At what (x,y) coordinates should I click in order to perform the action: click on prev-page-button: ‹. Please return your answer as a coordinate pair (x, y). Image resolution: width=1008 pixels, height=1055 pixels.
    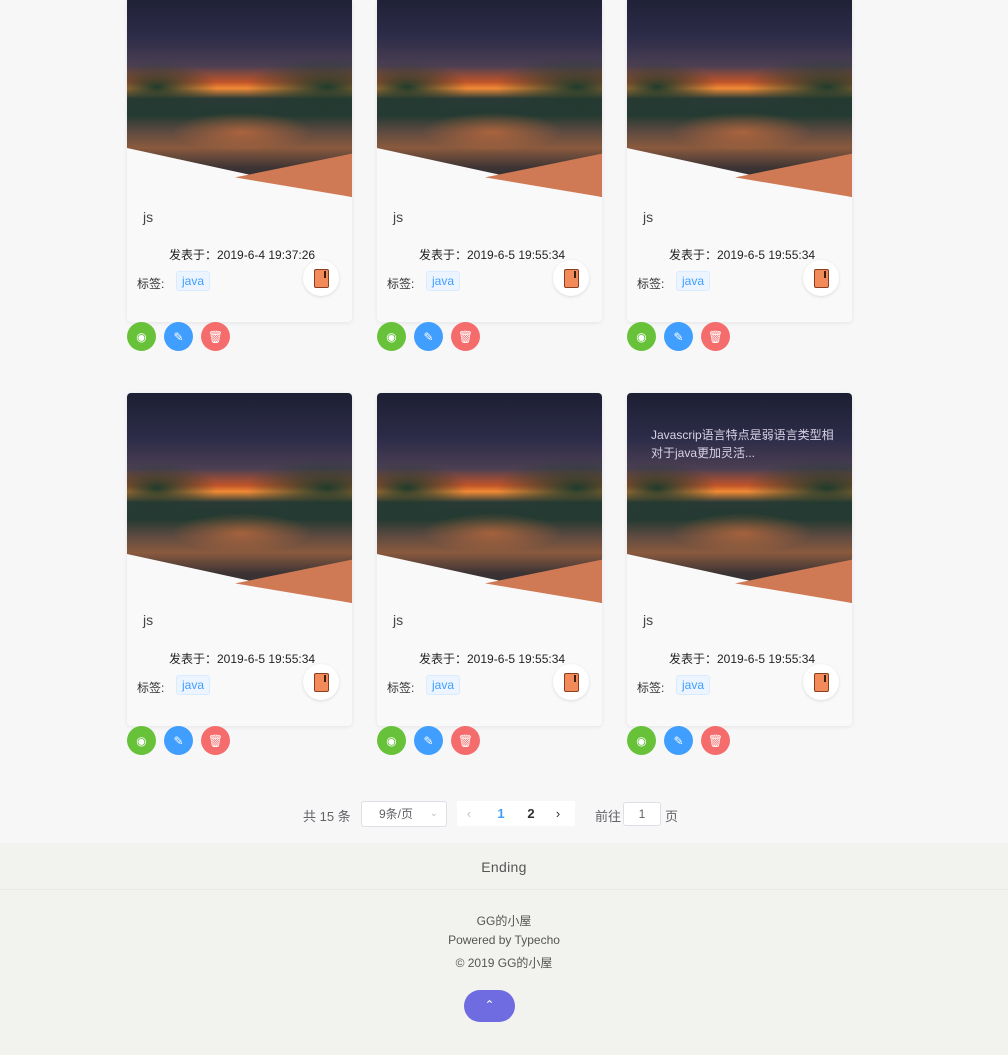
    Looking at the image, I should click on (469, 813).